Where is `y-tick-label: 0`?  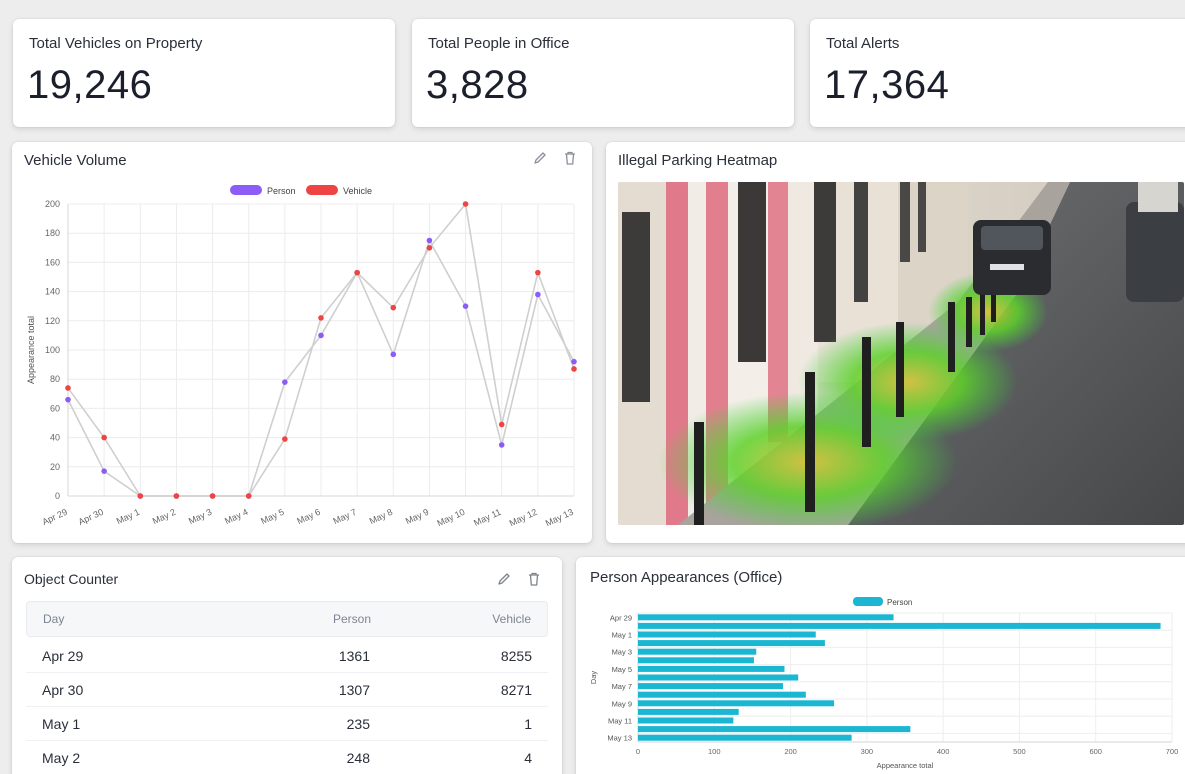 y-tick-label: 0 is located at coordinates (57, 496).